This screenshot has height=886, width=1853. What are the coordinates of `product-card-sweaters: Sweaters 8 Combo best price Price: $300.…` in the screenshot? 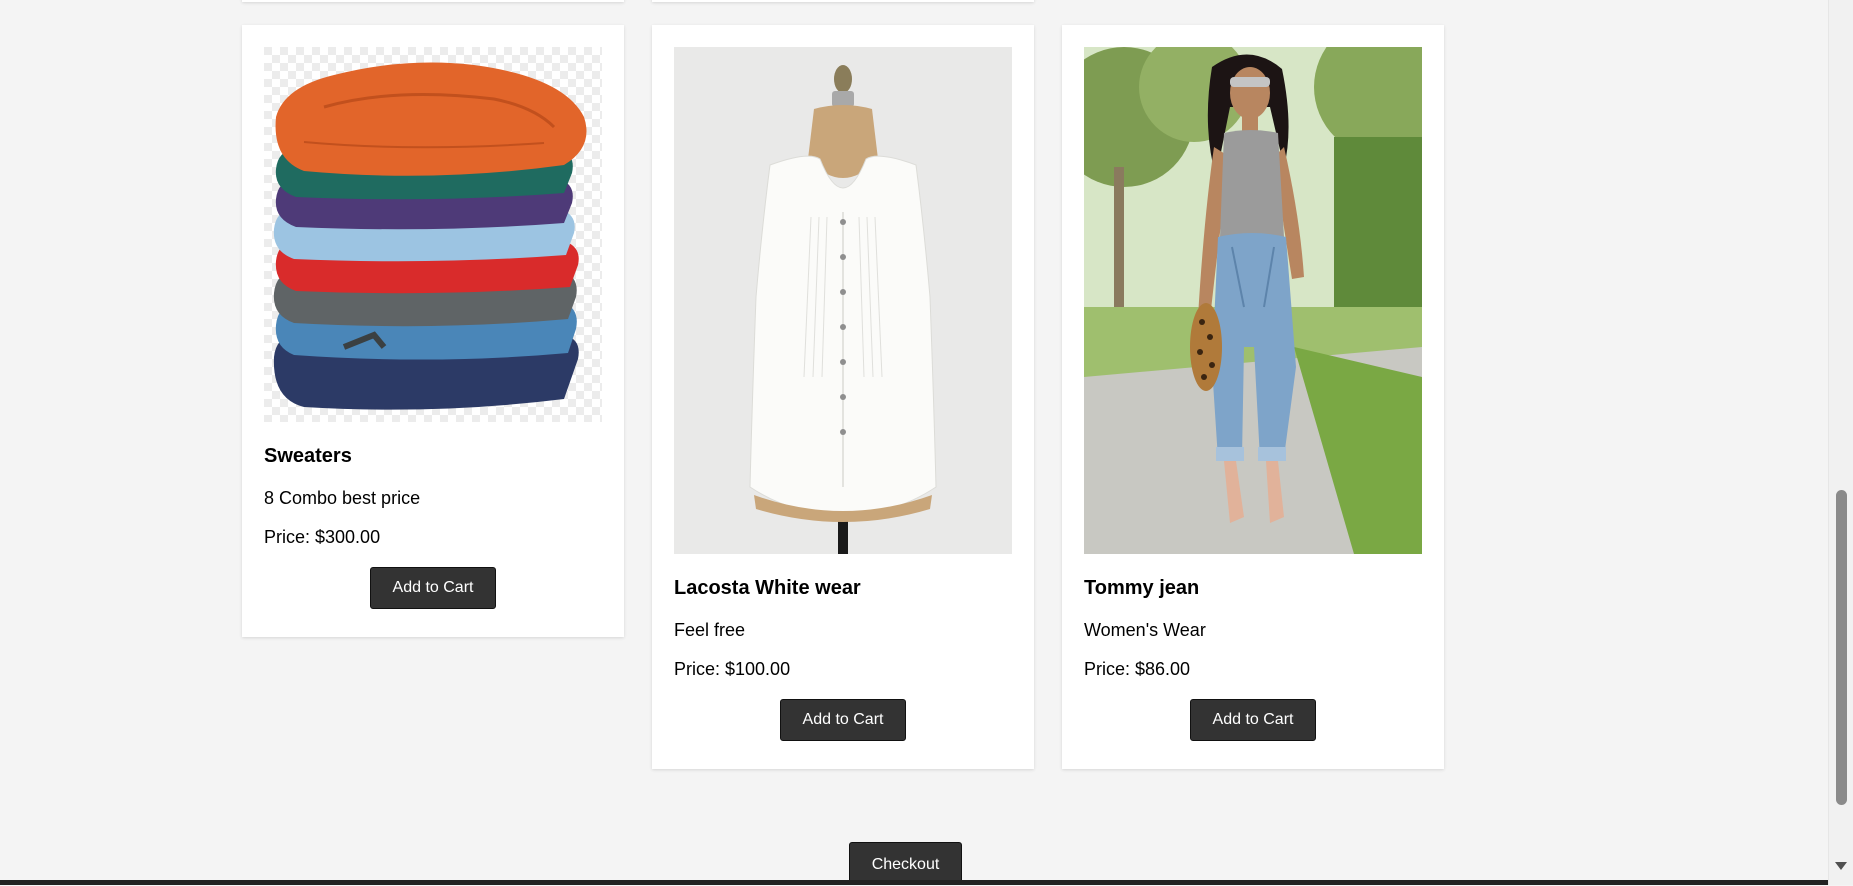 It's located at (433, 331).